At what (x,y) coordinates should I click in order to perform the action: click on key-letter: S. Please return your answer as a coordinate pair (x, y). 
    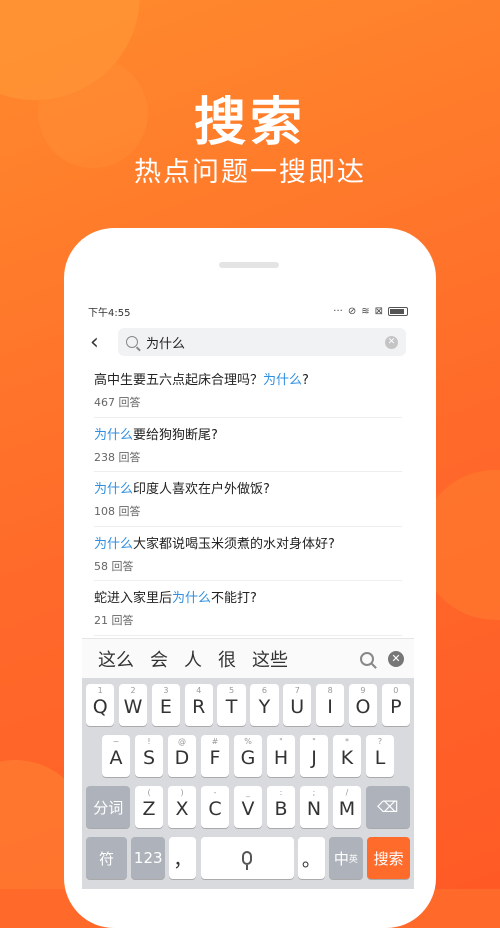
    Looking at the image, I should click on (149, 758).